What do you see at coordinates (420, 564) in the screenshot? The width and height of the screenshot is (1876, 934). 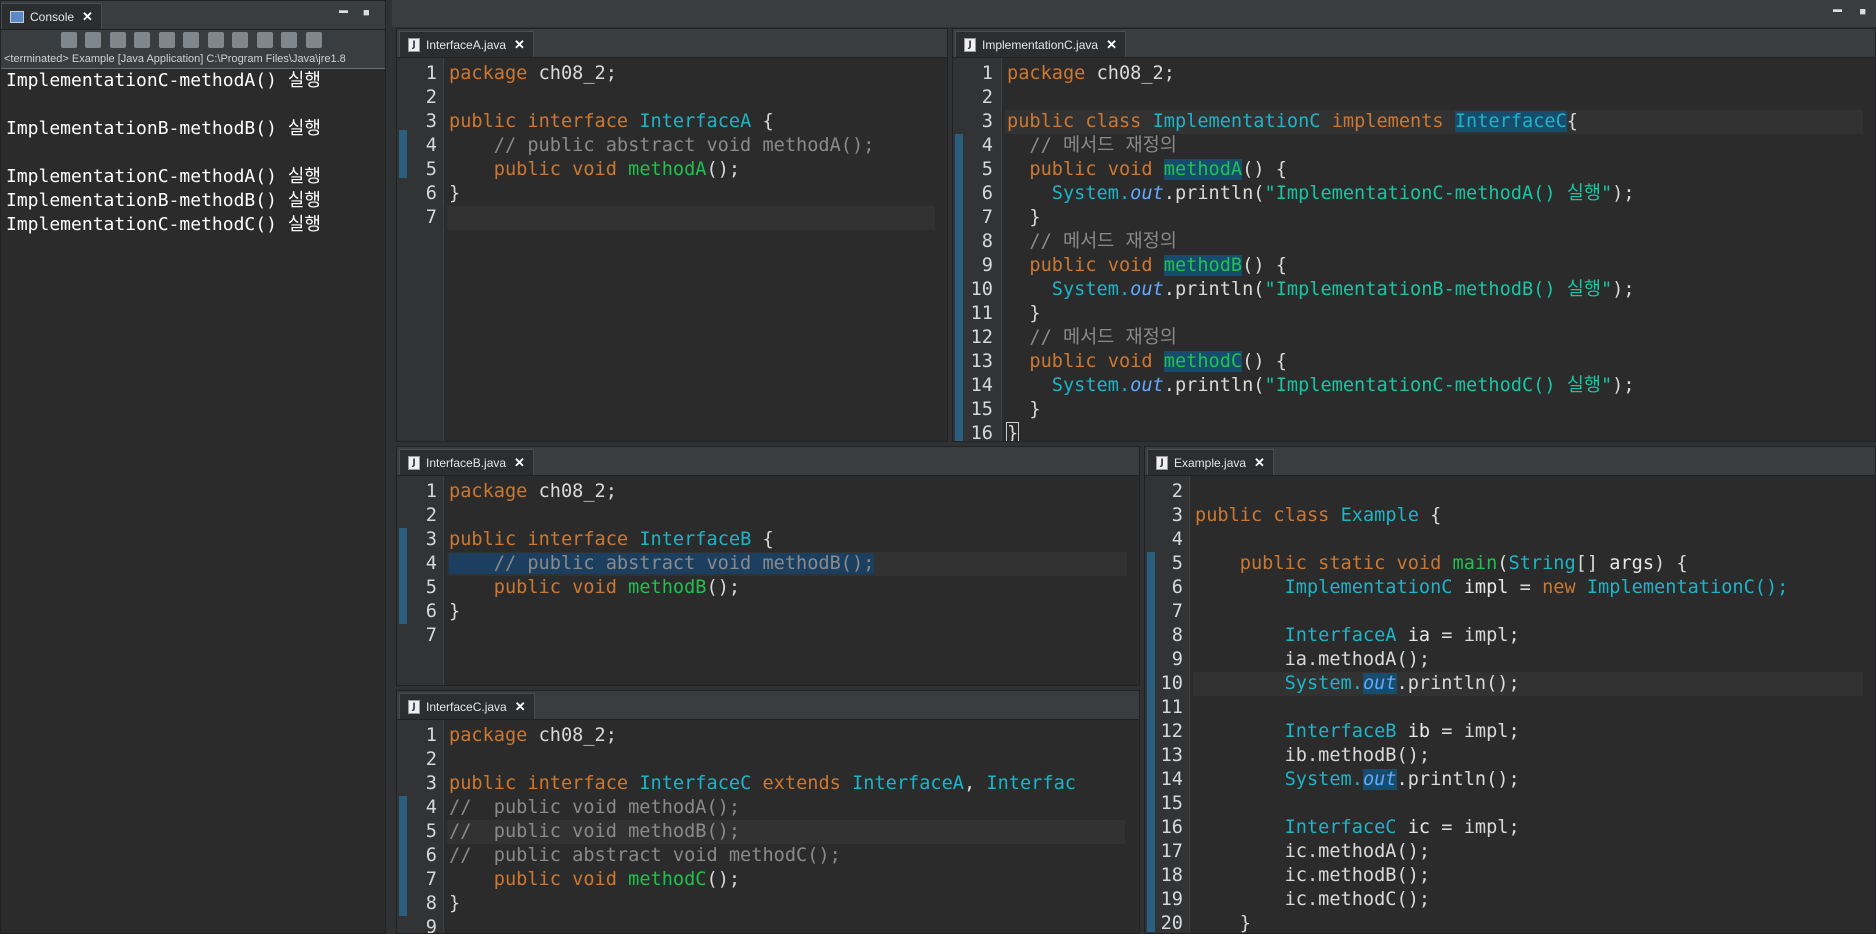 I see `line-numbers: 1 2 3 4 5 6 7` at bounding box center [420, 564].